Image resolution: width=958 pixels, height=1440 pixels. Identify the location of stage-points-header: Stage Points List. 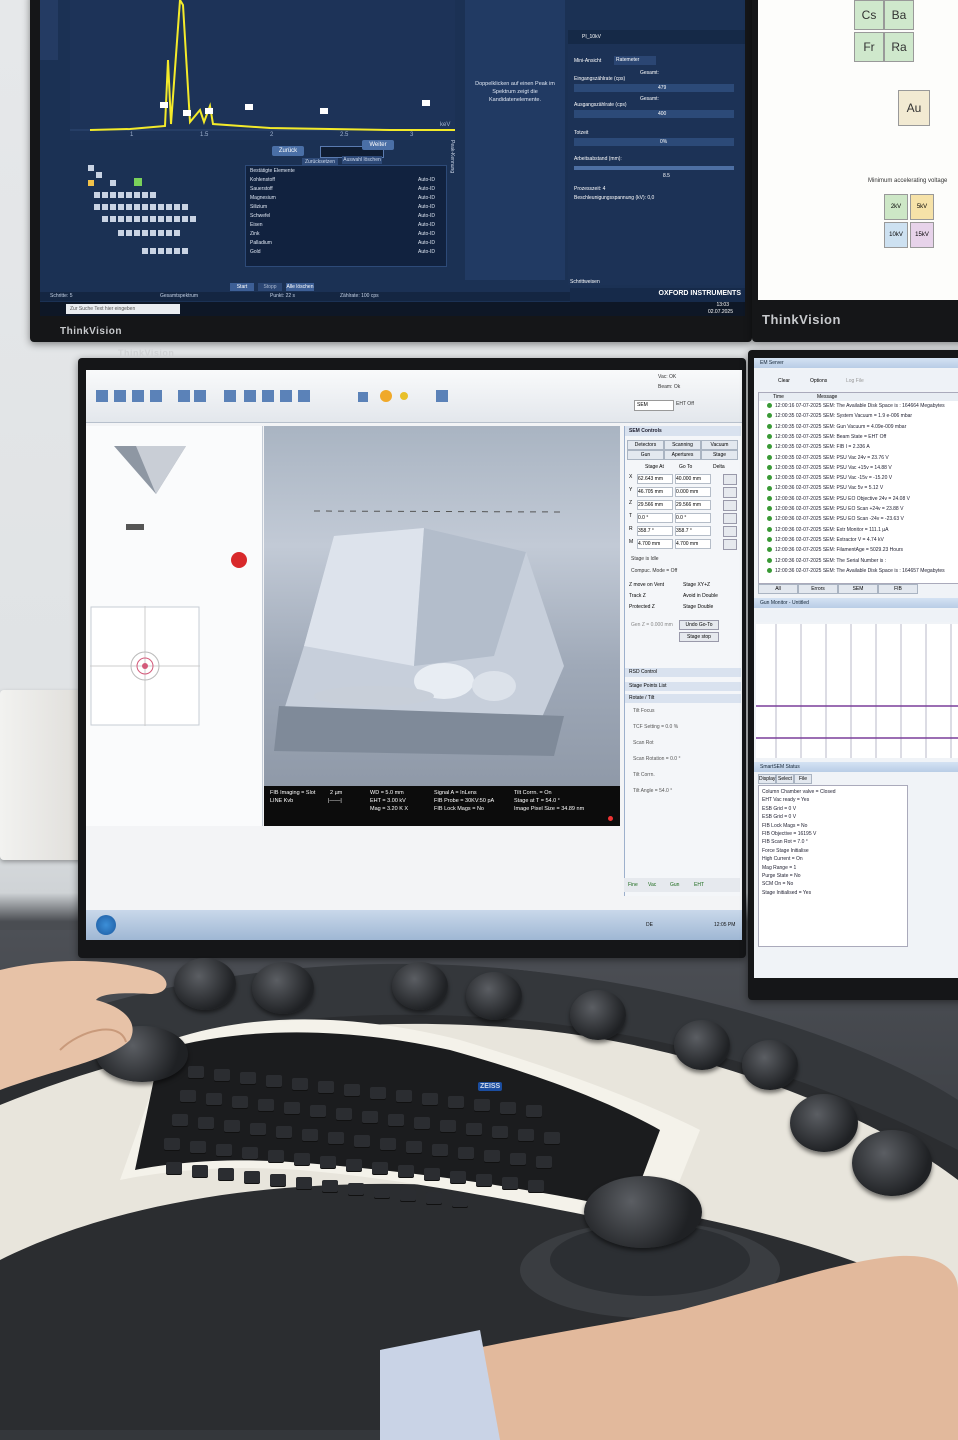
(683, 686).